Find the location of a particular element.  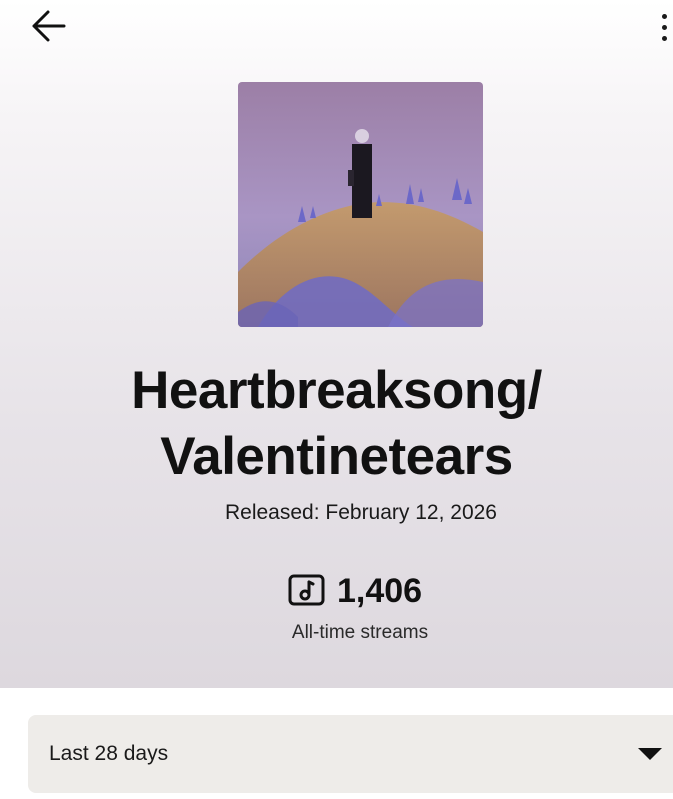

date-range-value: Last 28 days is located at coordinates (109, 753).